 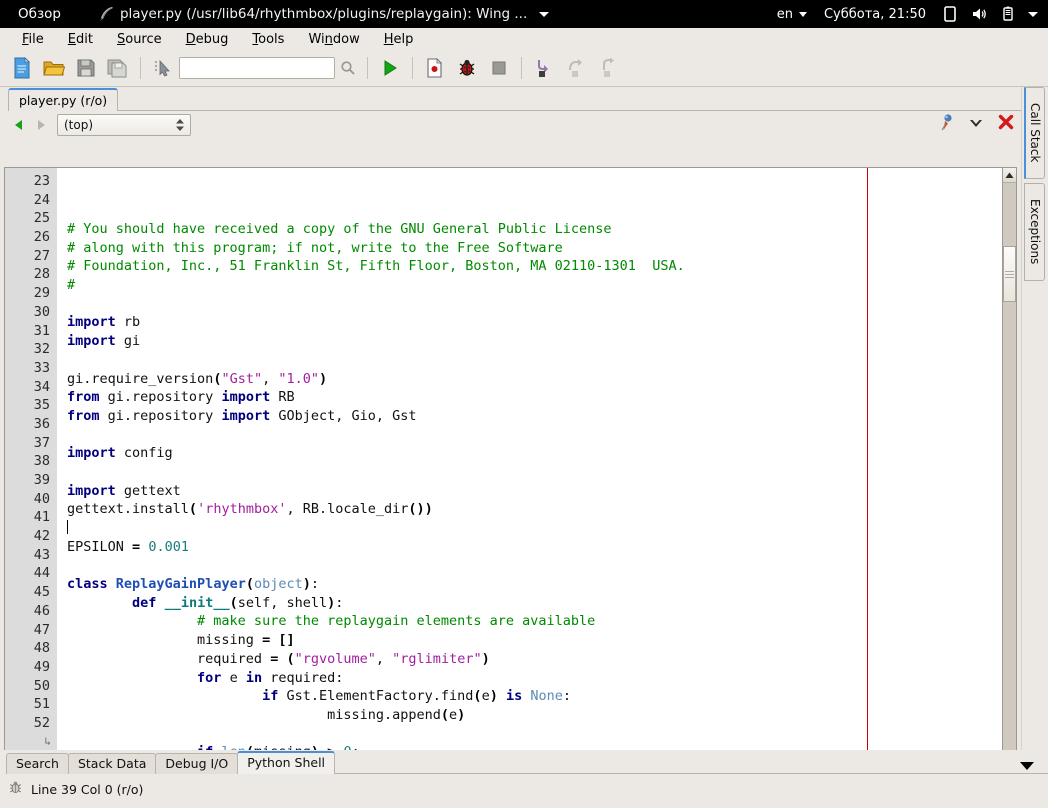 I want to click on stop-icon, so click(x=499, y=68).